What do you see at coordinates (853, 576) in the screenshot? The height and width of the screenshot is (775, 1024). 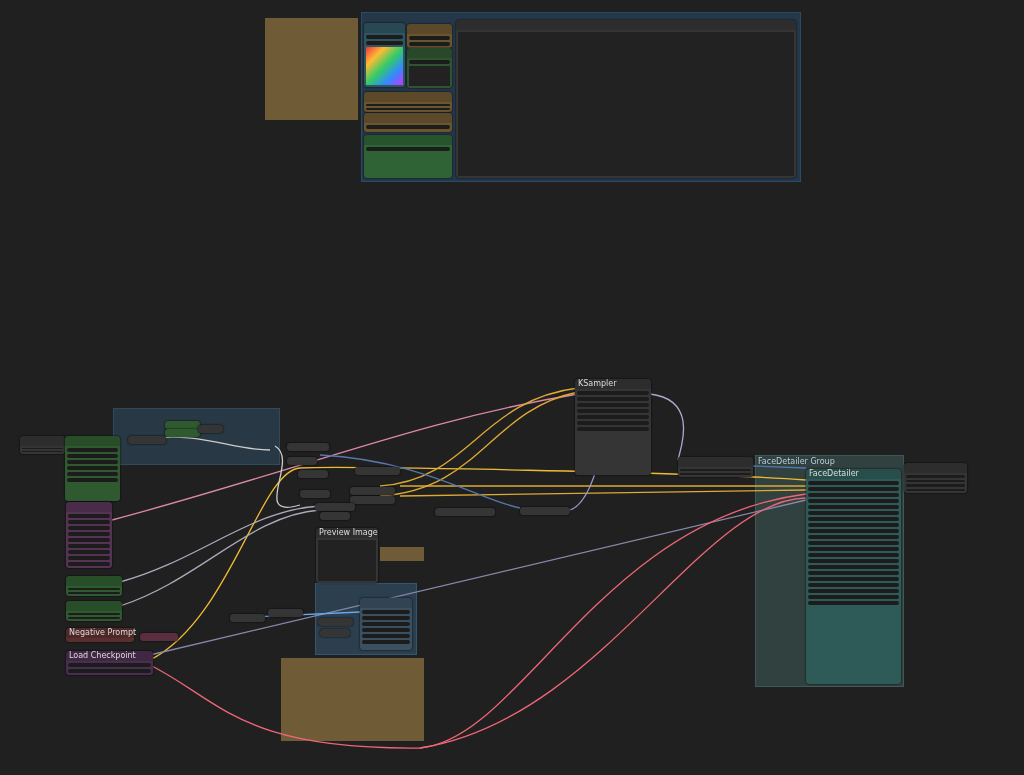 I see `graph-node: FaceDetailer` at bounding box center [853, 576].